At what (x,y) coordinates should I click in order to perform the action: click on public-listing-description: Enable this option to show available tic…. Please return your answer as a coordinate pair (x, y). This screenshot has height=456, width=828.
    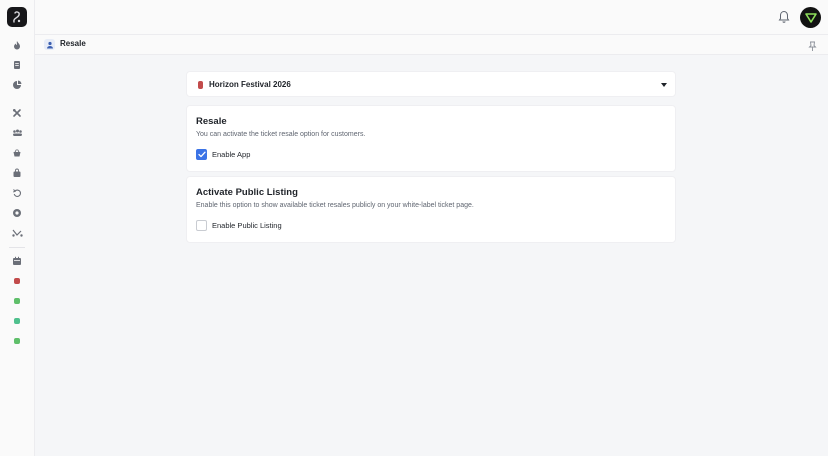
    Looking at the image, I should click on (335, 205).